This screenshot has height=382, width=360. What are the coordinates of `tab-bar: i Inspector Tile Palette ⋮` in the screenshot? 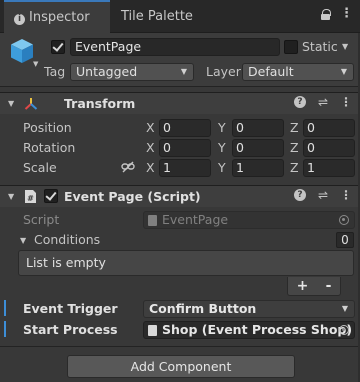 It's located at (180, 16).